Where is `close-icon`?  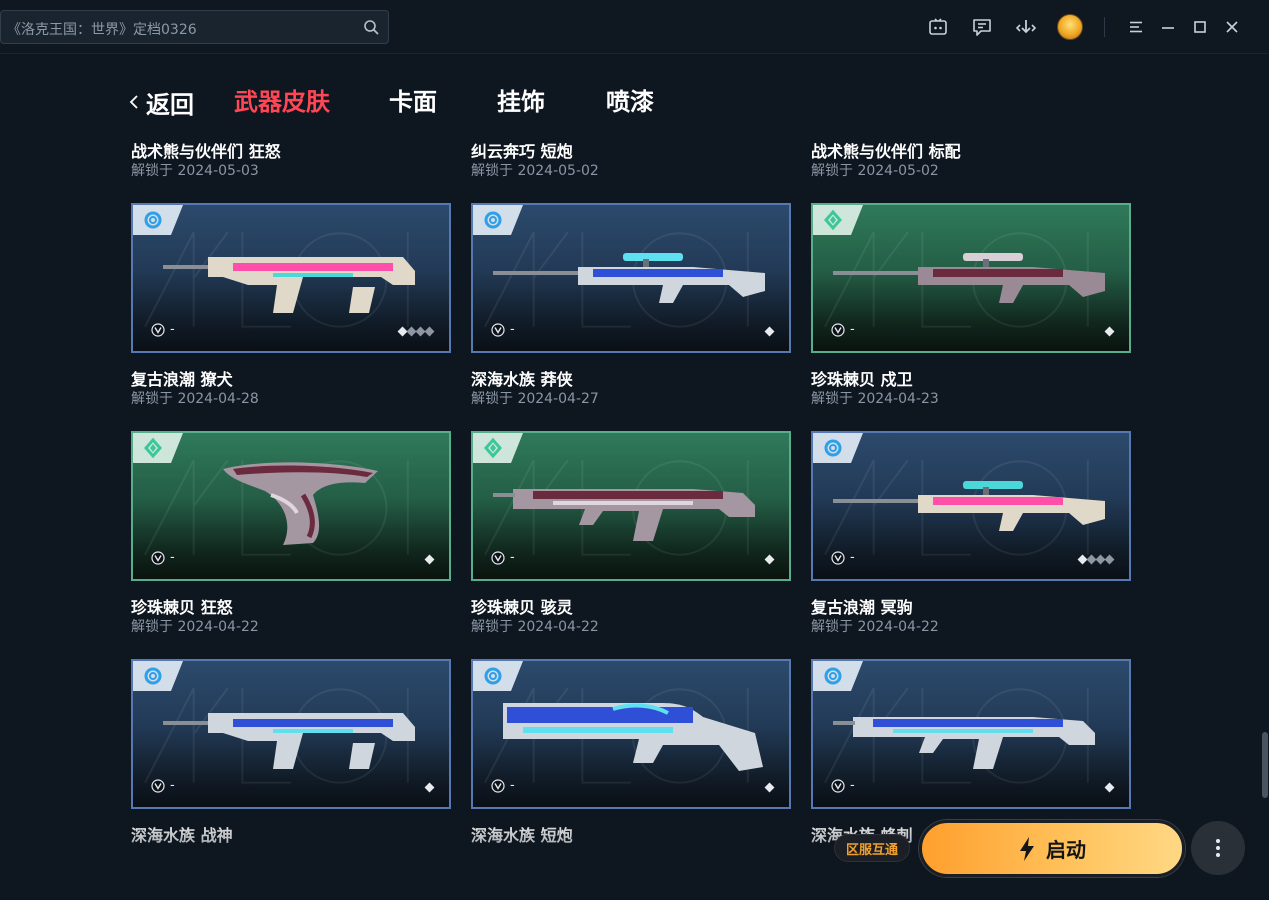
close-icon is located at coordinates (1232, 27).